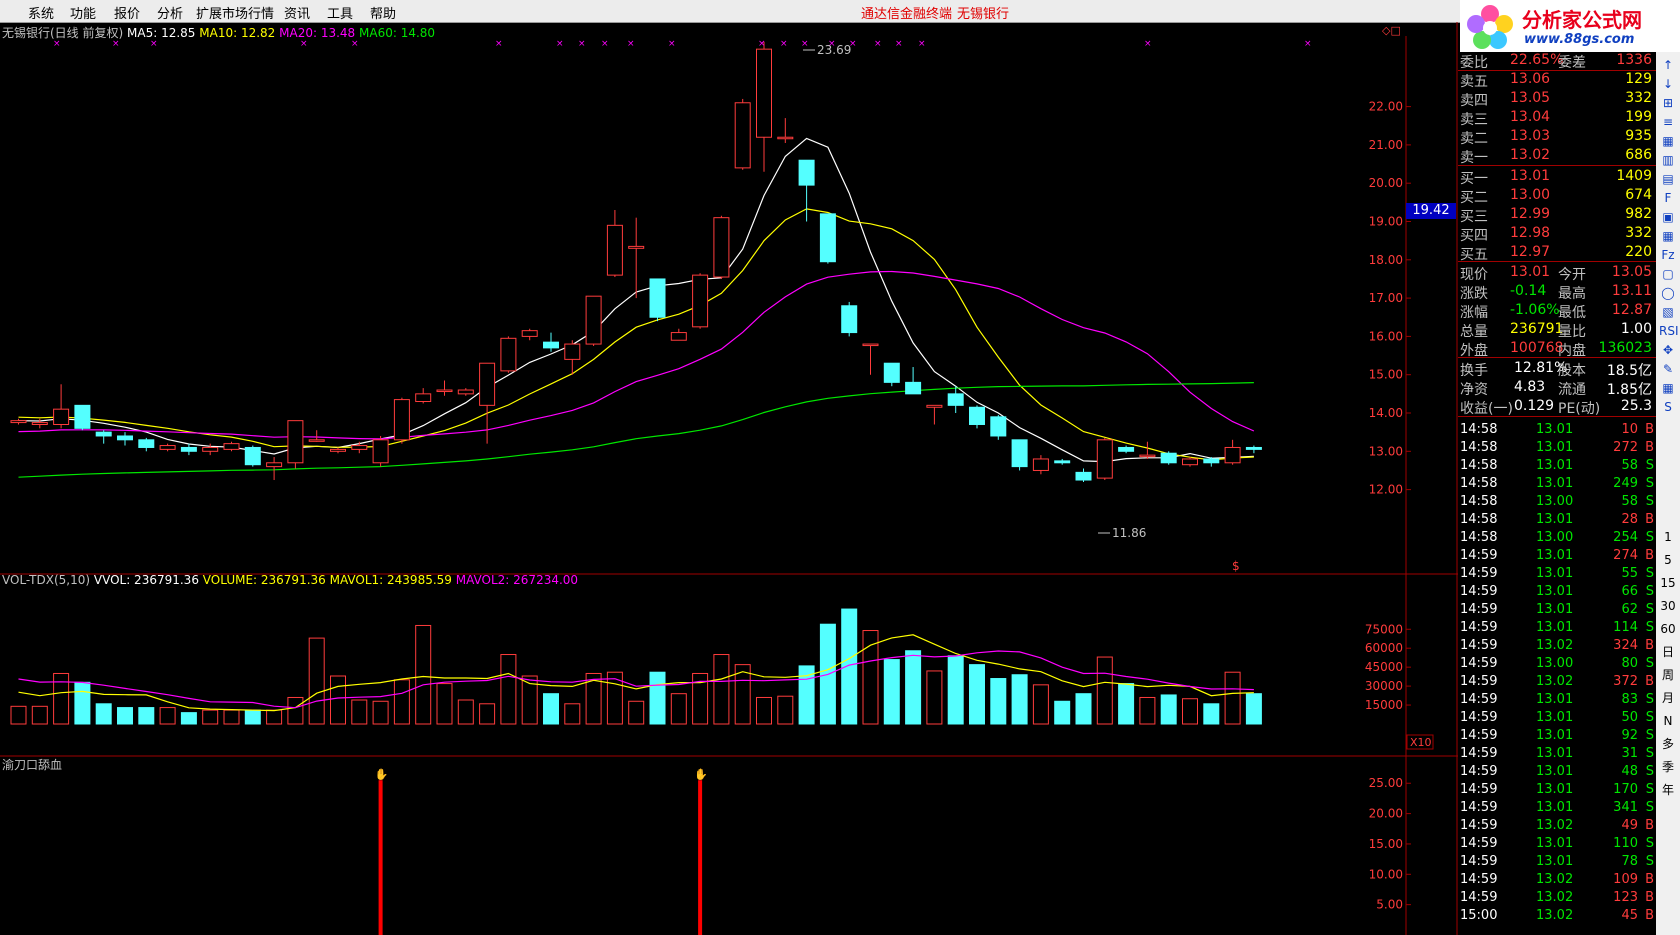 This screenshot has width=1680, height=935. What do you see at coordinates (1557, 771) in the screenshot?
I see `tick-row: 14:59 13.01 48 S` at bounding box center [1557, 771].